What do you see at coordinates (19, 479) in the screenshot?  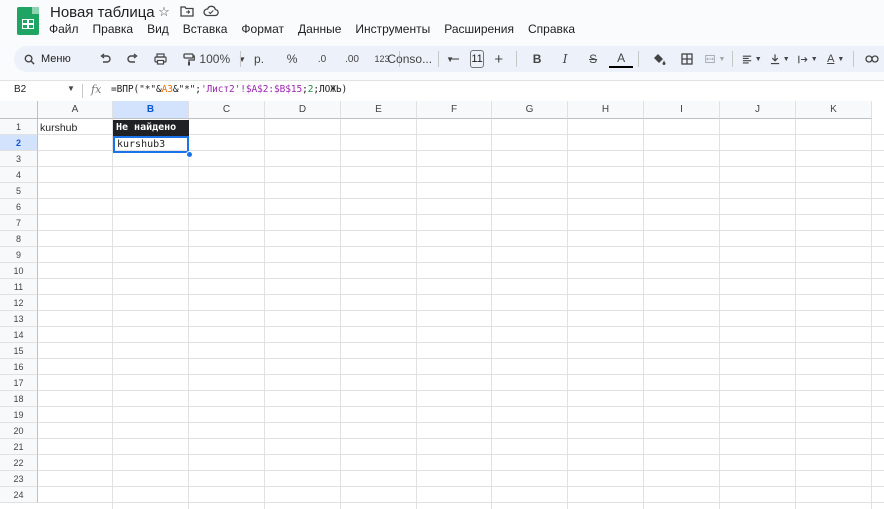 I see `row-header-23: 23` at bounding box center [19, 479].